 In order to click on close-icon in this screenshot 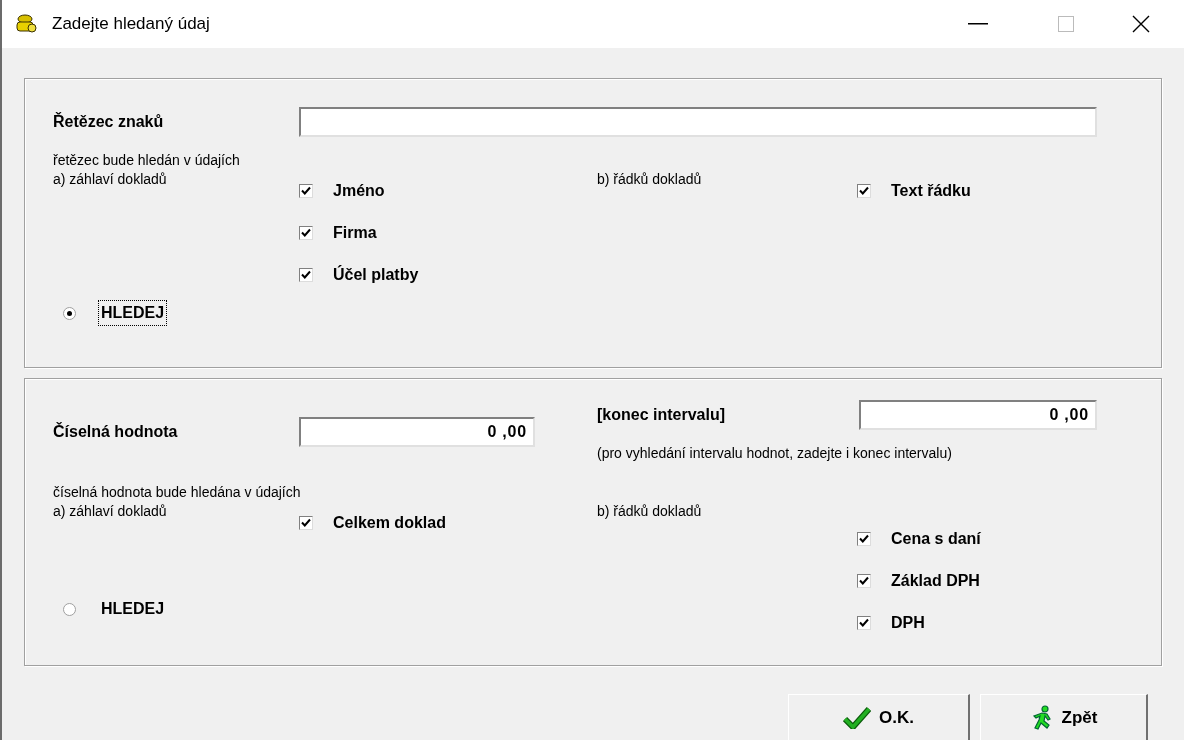, I will do `click(1141, 24)`.